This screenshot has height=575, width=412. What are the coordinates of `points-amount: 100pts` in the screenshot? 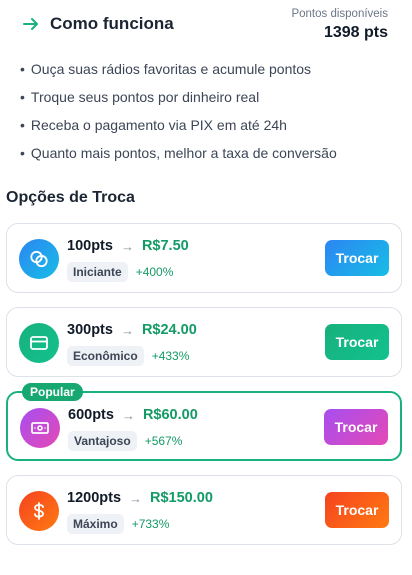 It's located at (90, 246).